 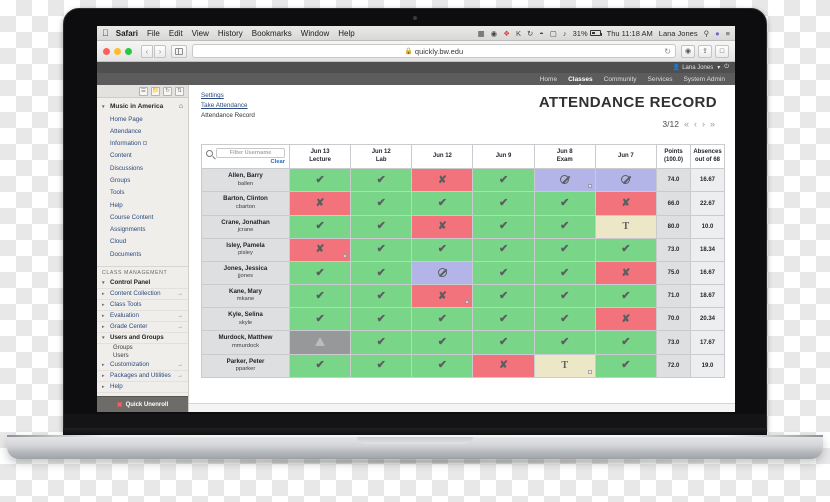 What do you see at coordinates (481, 33) in the screenshot?
I see `screen-mirroring-icon: ▦` at bounding box center [481, 33].